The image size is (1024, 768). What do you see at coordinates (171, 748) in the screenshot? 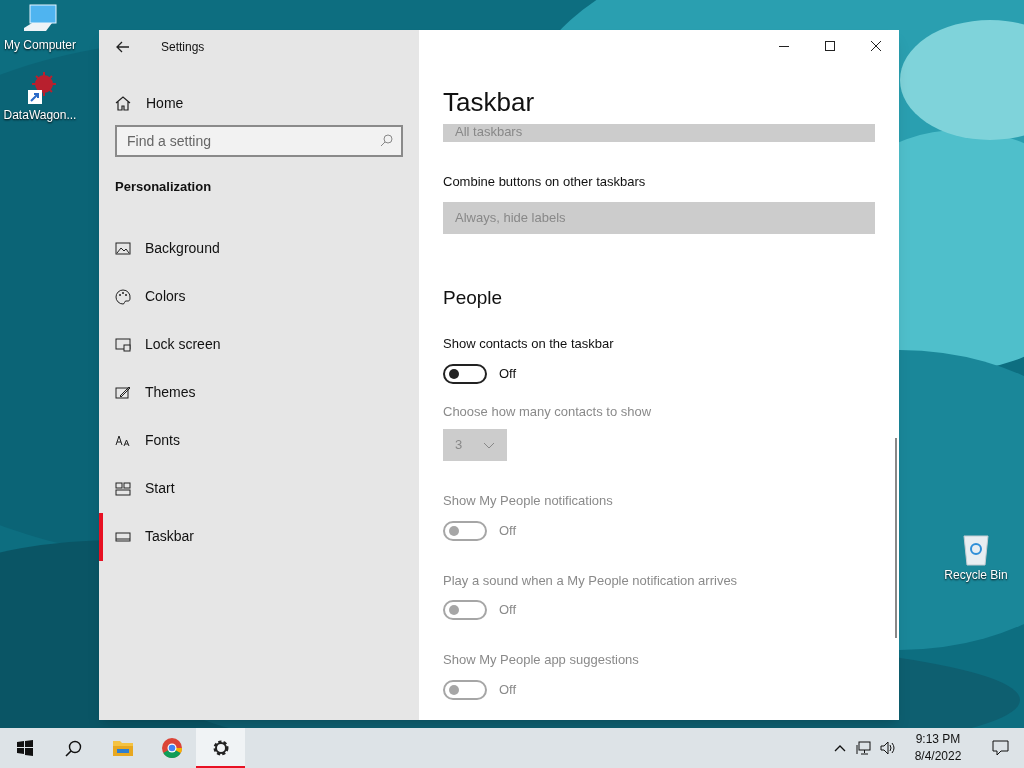
I see `browser-icon` at bounding box center [171, 748].